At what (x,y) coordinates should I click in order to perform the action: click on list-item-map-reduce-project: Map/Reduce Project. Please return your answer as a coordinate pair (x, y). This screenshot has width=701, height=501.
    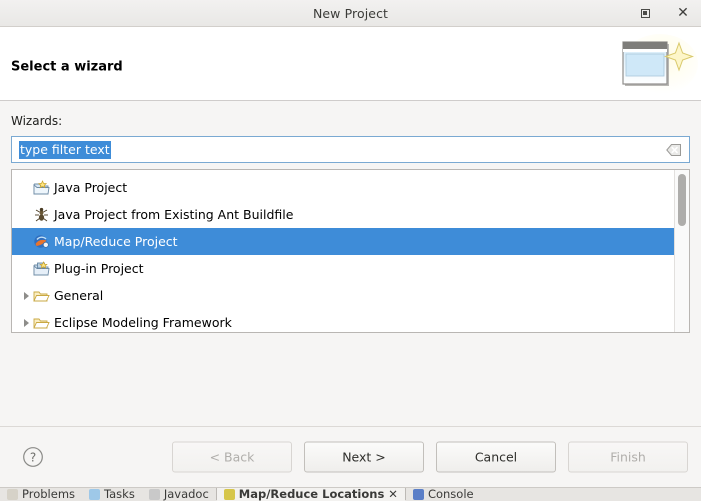
    Looking at the image, I should click on (343, 241).